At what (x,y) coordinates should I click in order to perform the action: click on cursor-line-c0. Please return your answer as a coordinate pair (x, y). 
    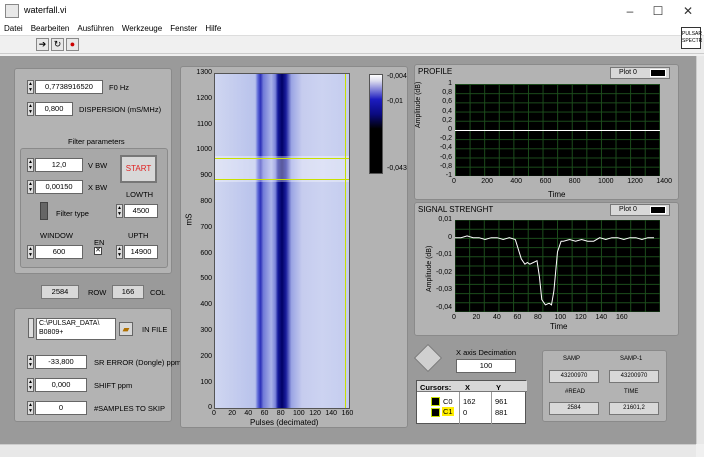
    Looking at the image, I should click on (282, 158).